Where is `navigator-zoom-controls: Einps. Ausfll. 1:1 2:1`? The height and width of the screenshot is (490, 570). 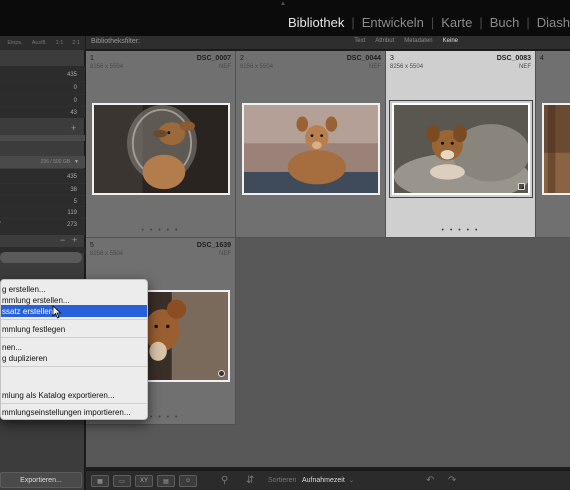
navigator-zoom-controls: Einps. Ausfll. 1:1 2:1 is located at coordinates (42, 43).